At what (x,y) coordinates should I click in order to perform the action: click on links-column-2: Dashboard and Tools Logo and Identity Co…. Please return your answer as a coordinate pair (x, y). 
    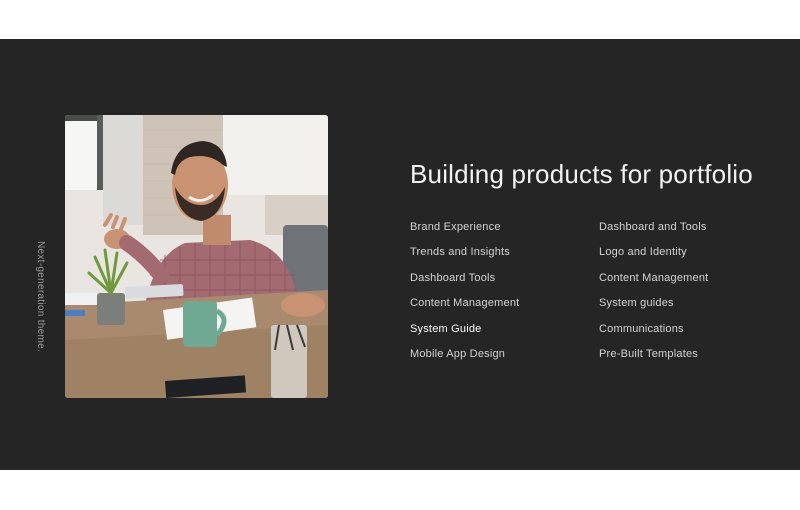
    Looking at the image, I should click on (653, 297).